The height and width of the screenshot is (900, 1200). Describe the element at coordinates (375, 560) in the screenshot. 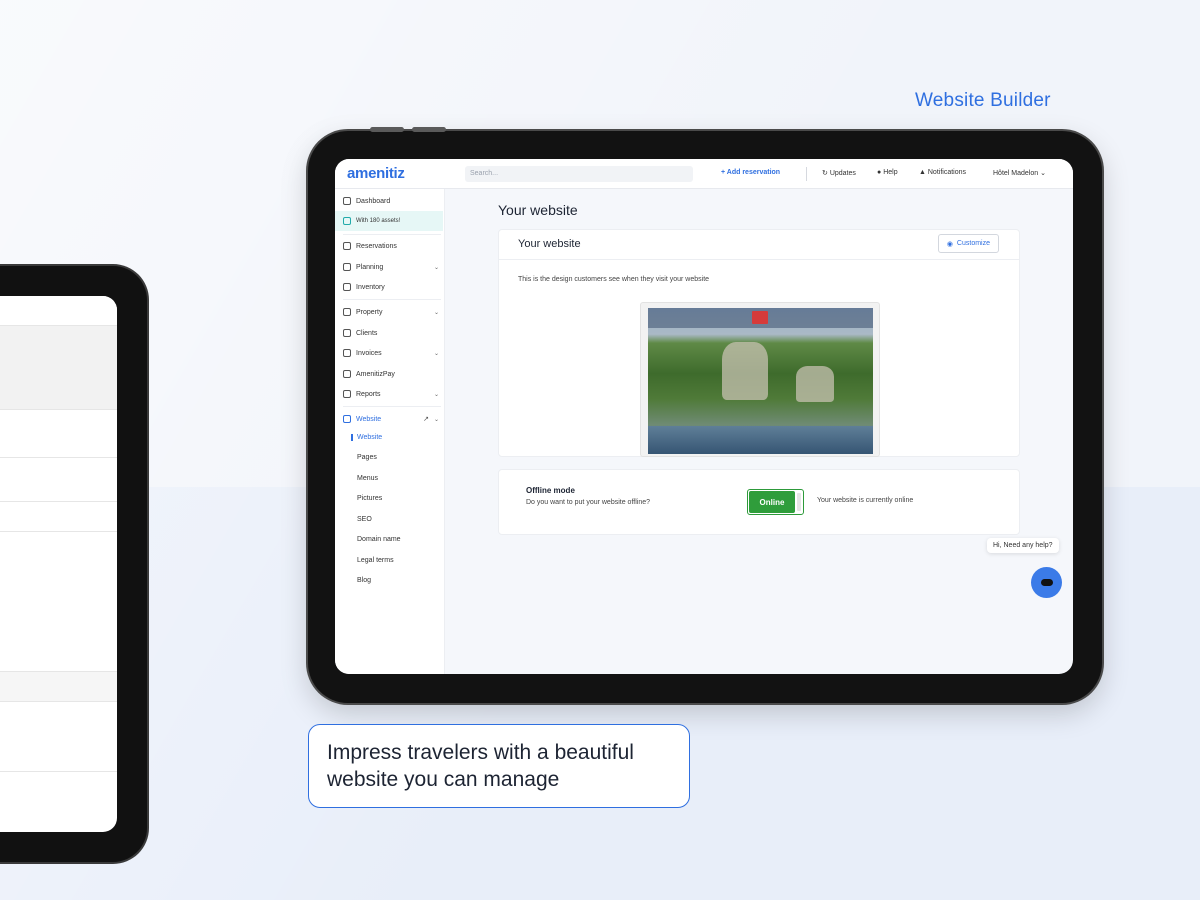

I see `sidebar-subitem-legal-terms: Legal terms` at that location.